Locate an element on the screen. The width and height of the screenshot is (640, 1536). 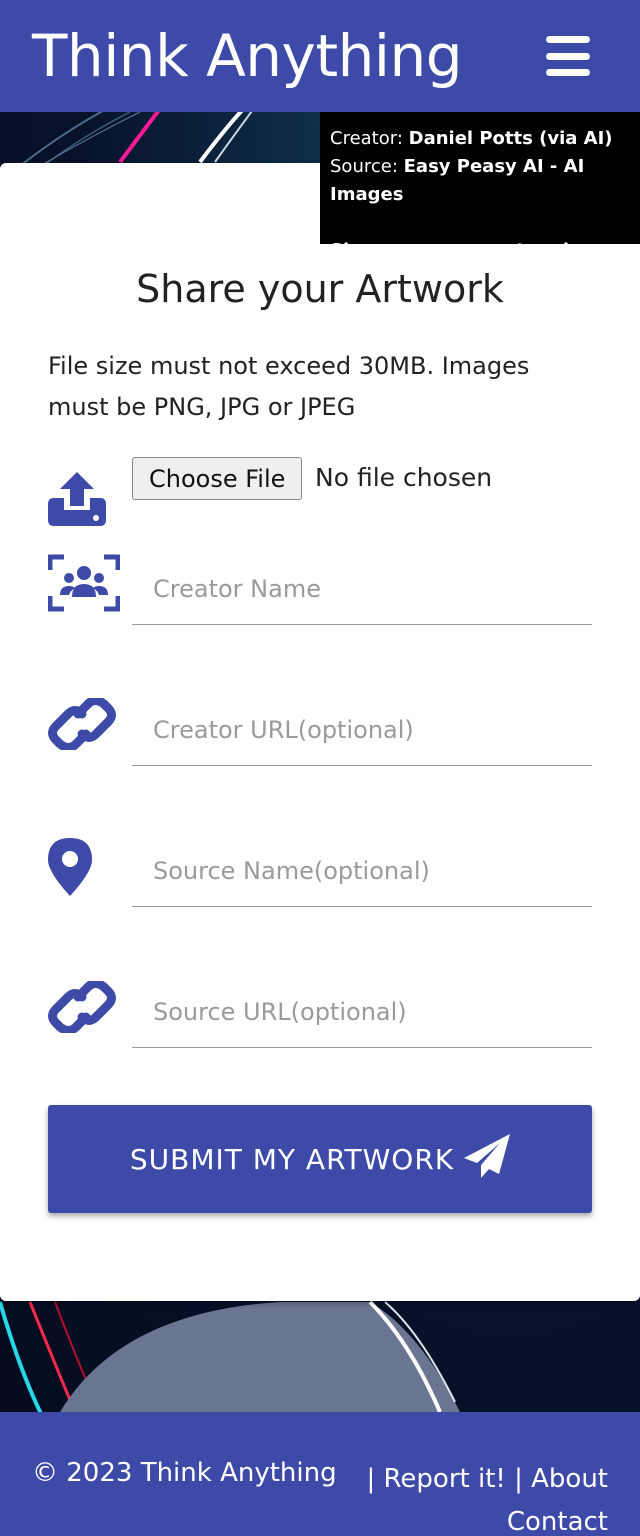
creator-url-input is located at coordinates (362, 730).